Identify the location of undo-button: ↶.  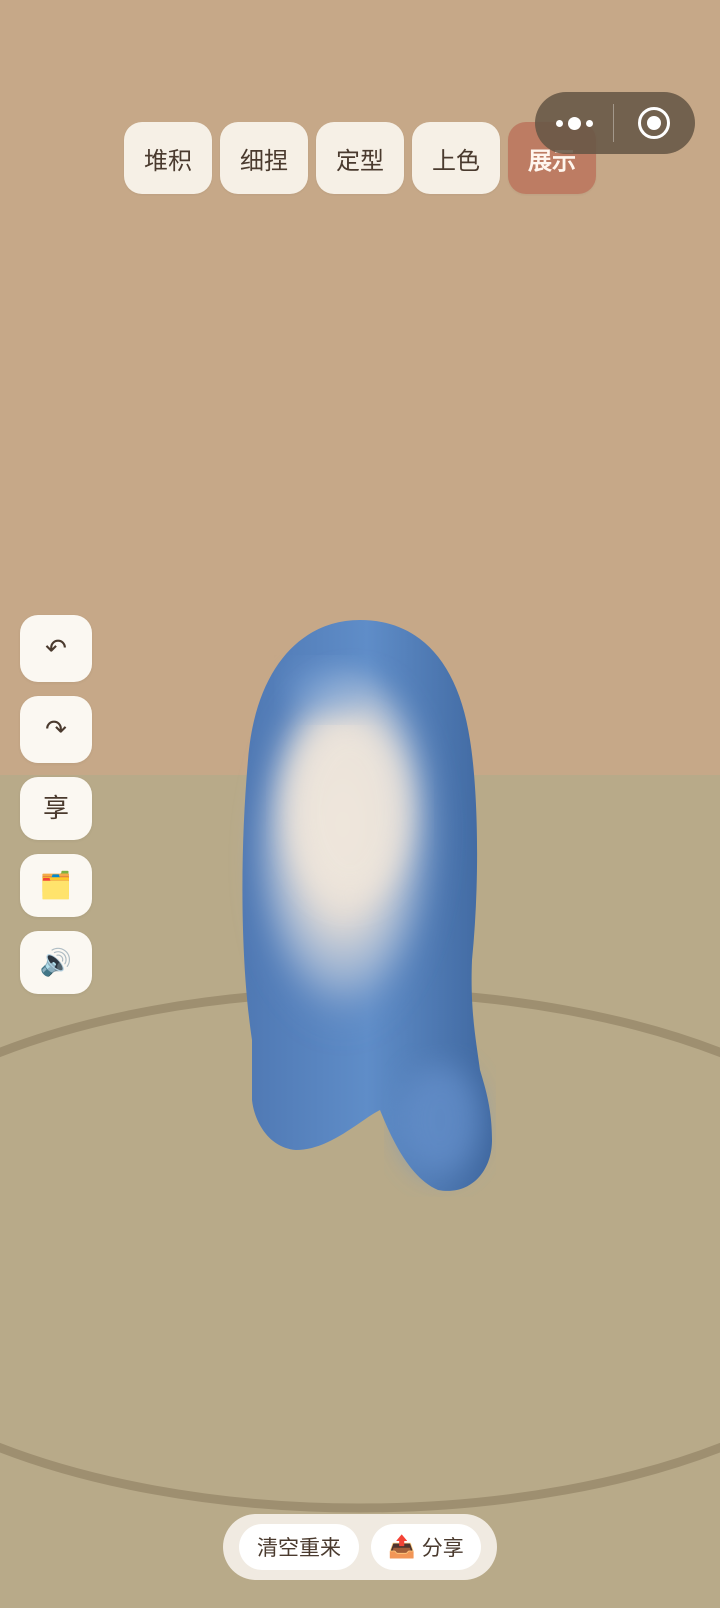
(56, 648).